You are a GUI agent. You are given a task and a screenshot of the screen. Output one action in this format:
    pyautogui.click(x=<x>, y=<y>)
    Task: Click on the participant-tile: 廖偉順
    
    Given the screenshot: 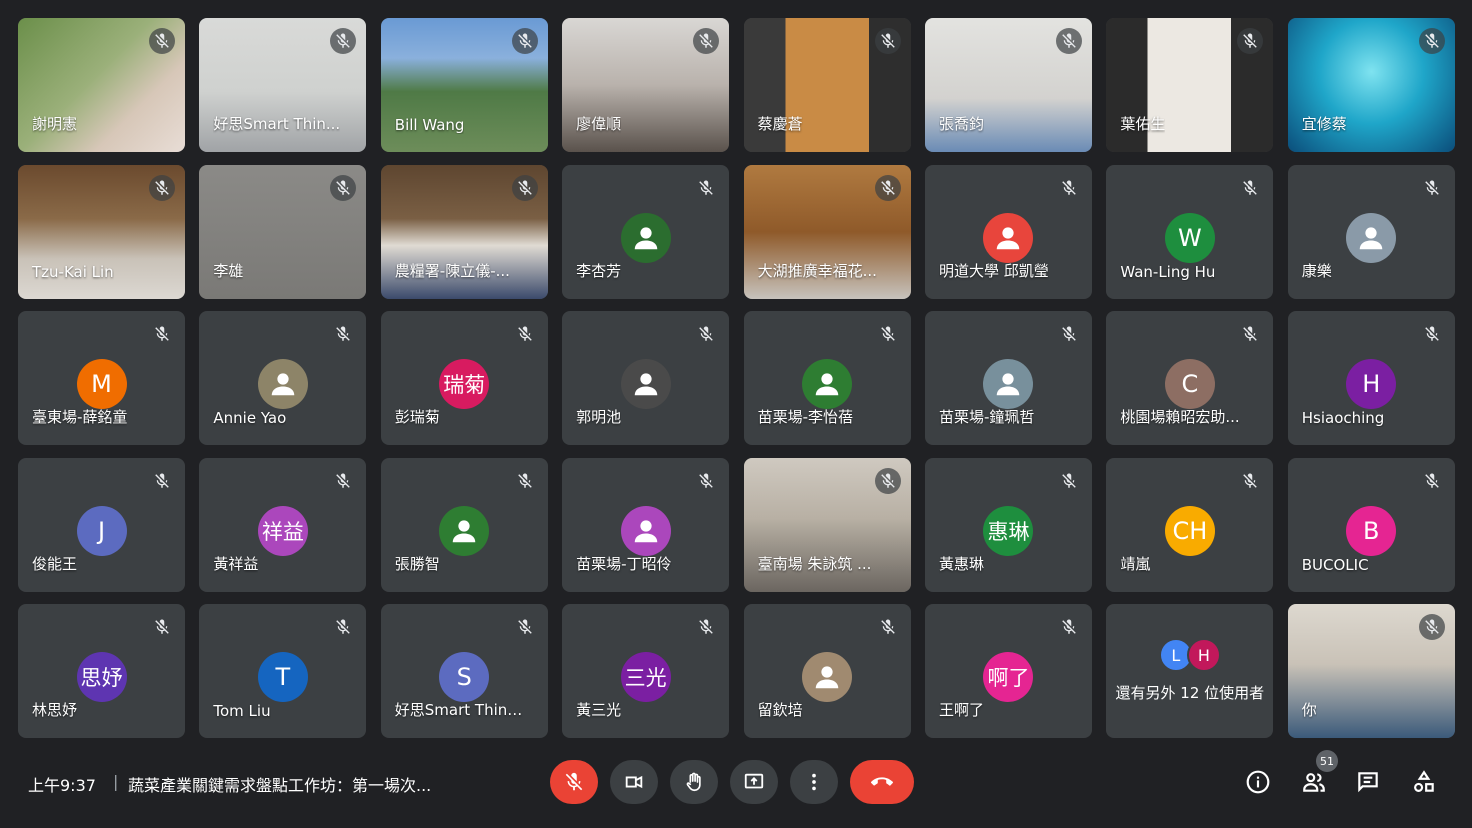 What is the action you would take?
    pyautogui.click(x=646, y=85)
    